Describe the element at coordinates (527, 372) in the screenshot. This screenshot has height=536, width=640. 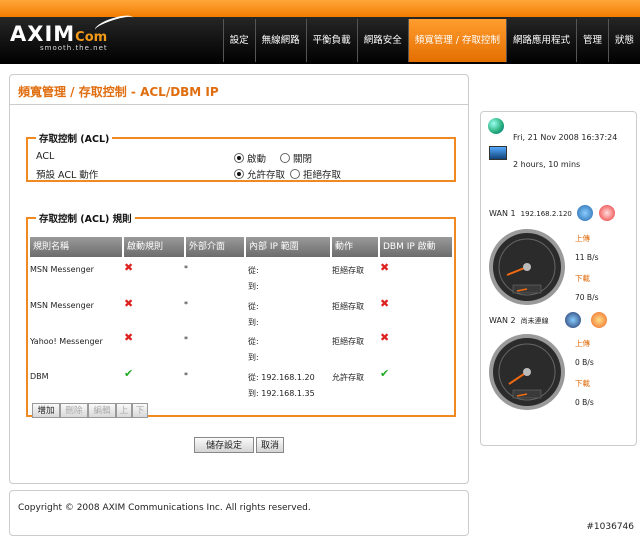
I see `wan2-gauge` at that location.